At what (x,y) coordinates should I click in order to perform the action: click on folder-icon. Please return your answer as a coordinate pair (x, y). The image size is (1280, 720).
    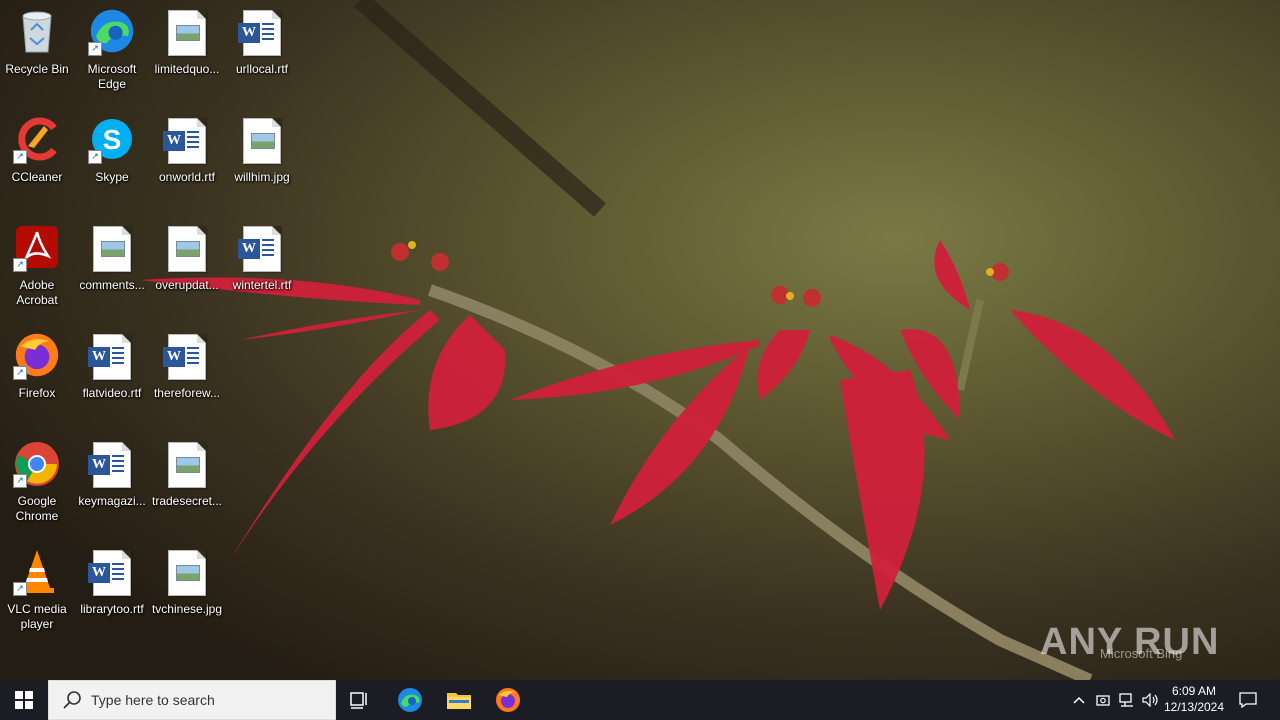
    Looking at the image, I should click on (459, 701).